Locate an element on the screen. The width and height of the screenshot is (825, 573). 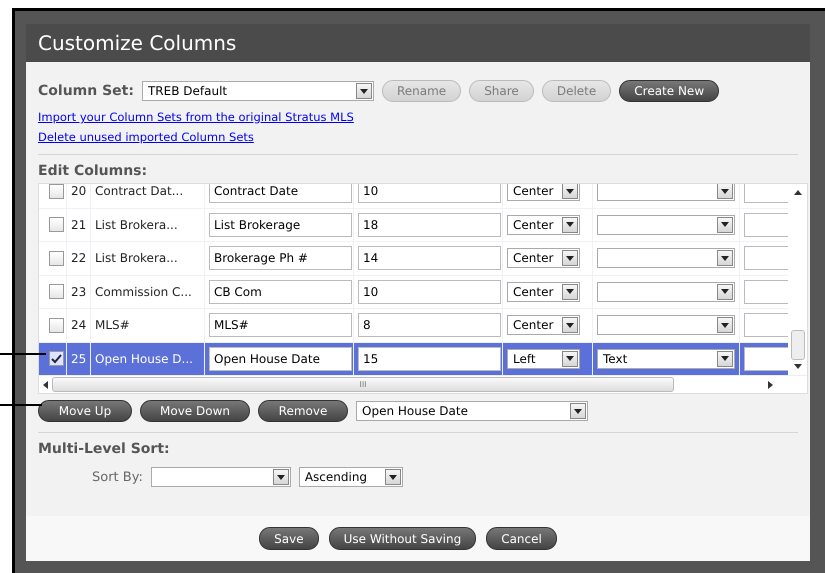
display-name-field: List Brokerage is located at coordinates (280, 224).